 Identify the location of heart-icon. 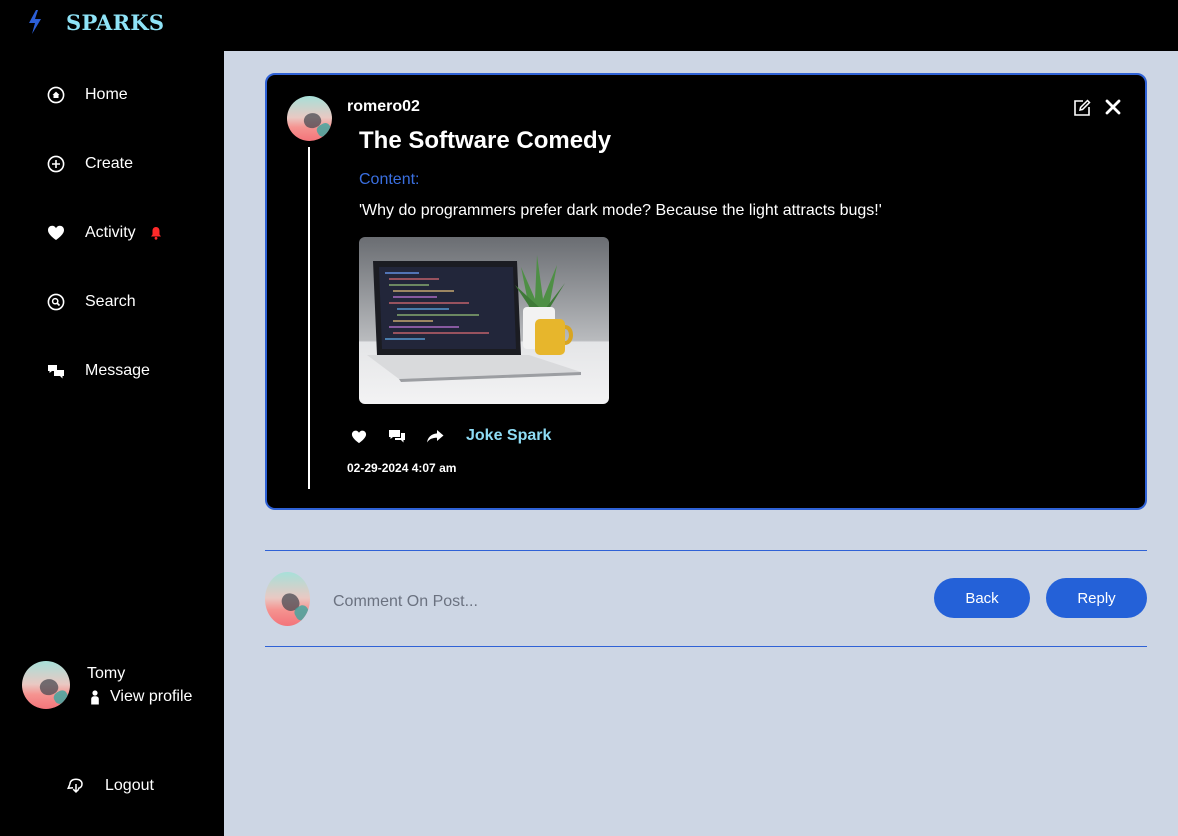
(56, 233).